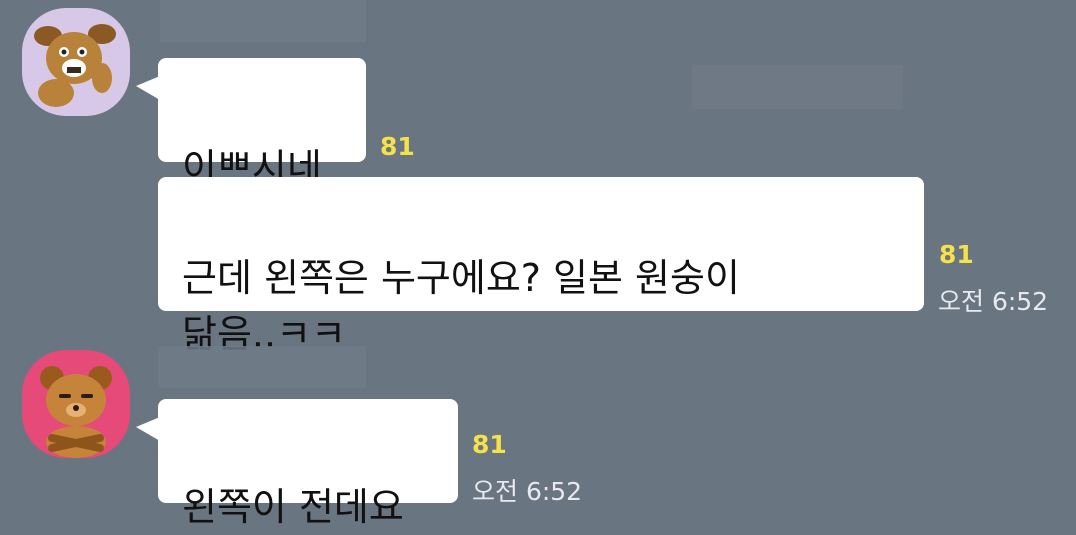  Describe the element at coordinates (76, 62) in the screenshot. I see `dog-character-avatar-icon` at that location.